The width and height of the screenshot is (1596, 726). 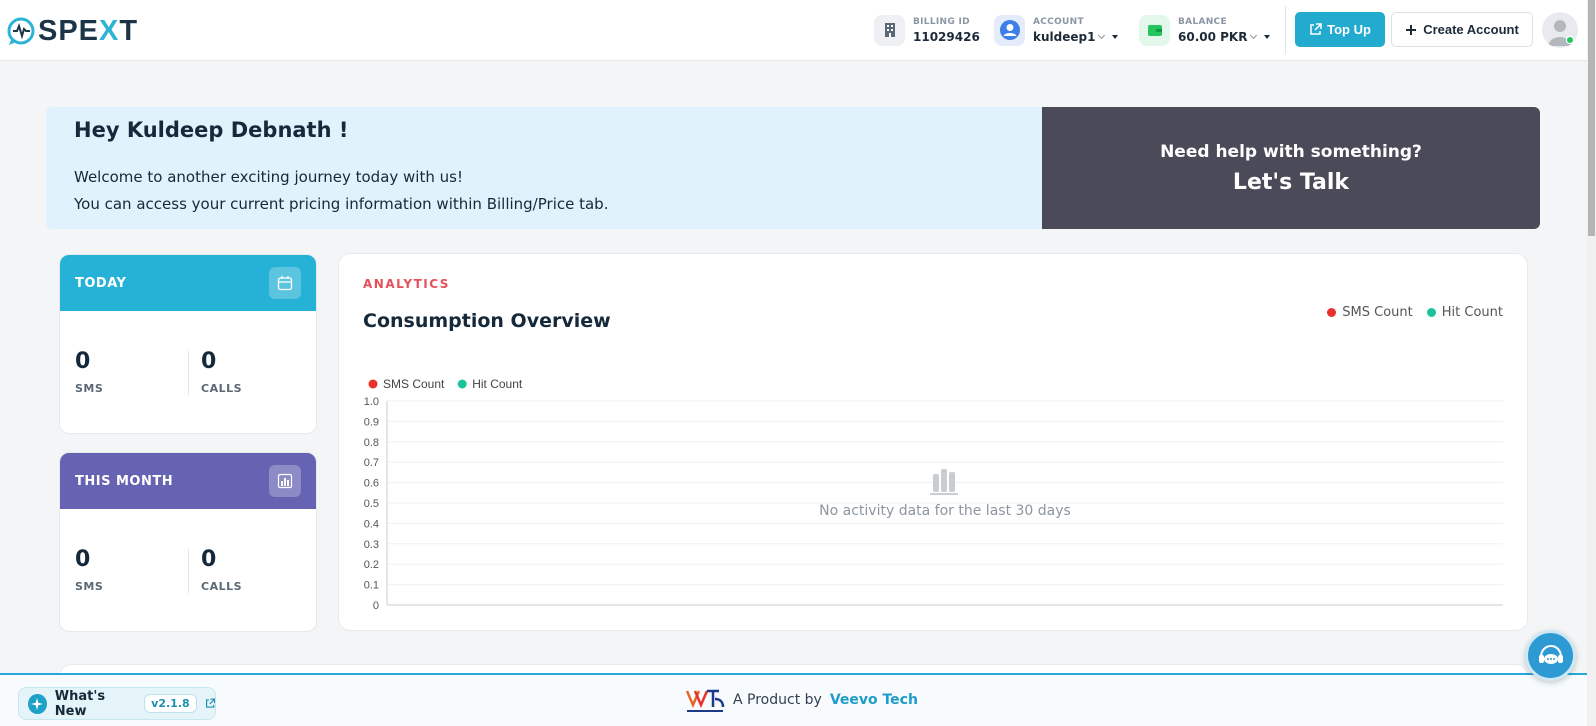 I want to click on today-title: TODAY, so click(x=101, y=283).